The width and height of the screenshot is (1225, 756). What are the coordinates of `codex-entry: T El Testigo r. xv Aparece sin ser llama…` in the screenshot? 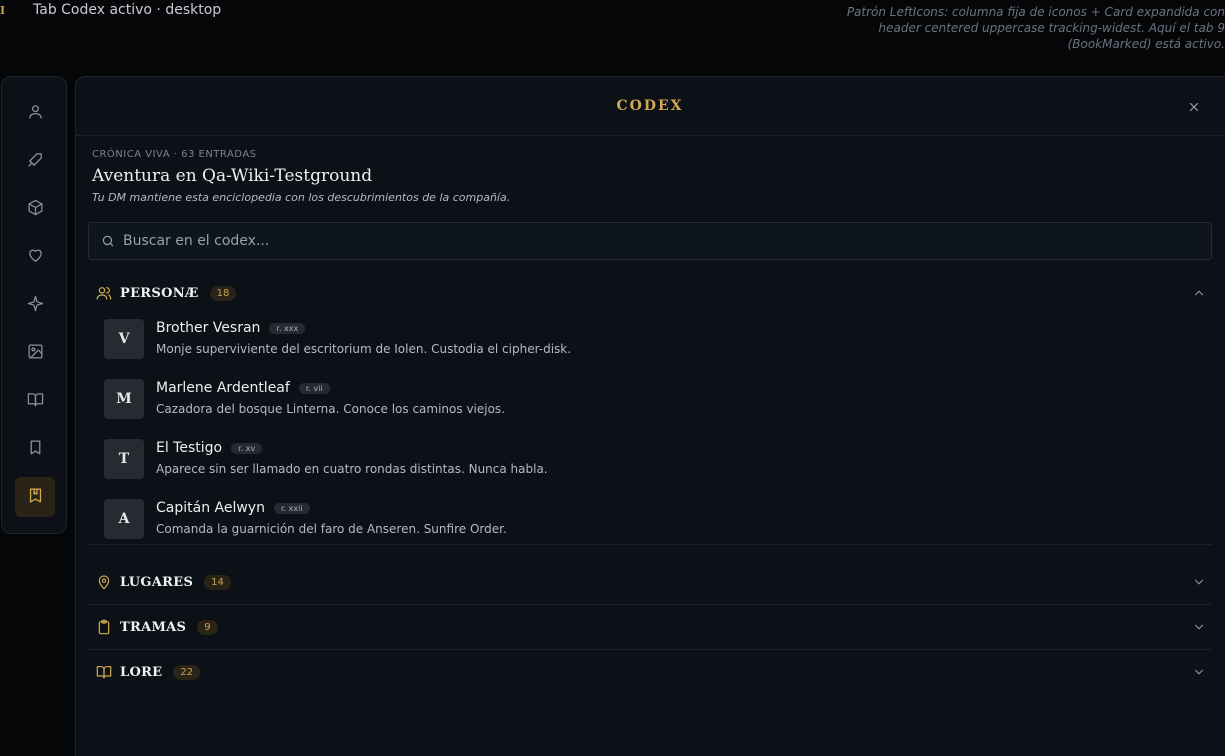 It's located at (650, 465).